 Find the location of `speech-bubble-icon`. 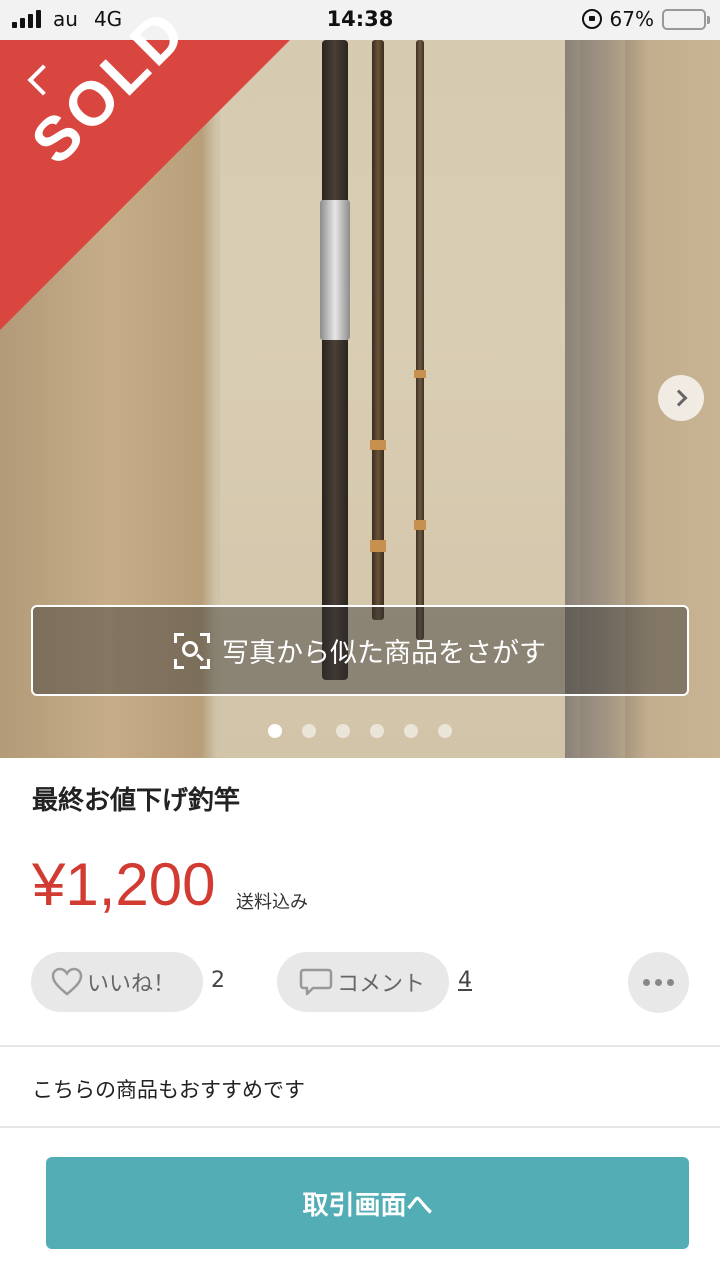

speech-bubble-icon is located at coordinates (316, 982).